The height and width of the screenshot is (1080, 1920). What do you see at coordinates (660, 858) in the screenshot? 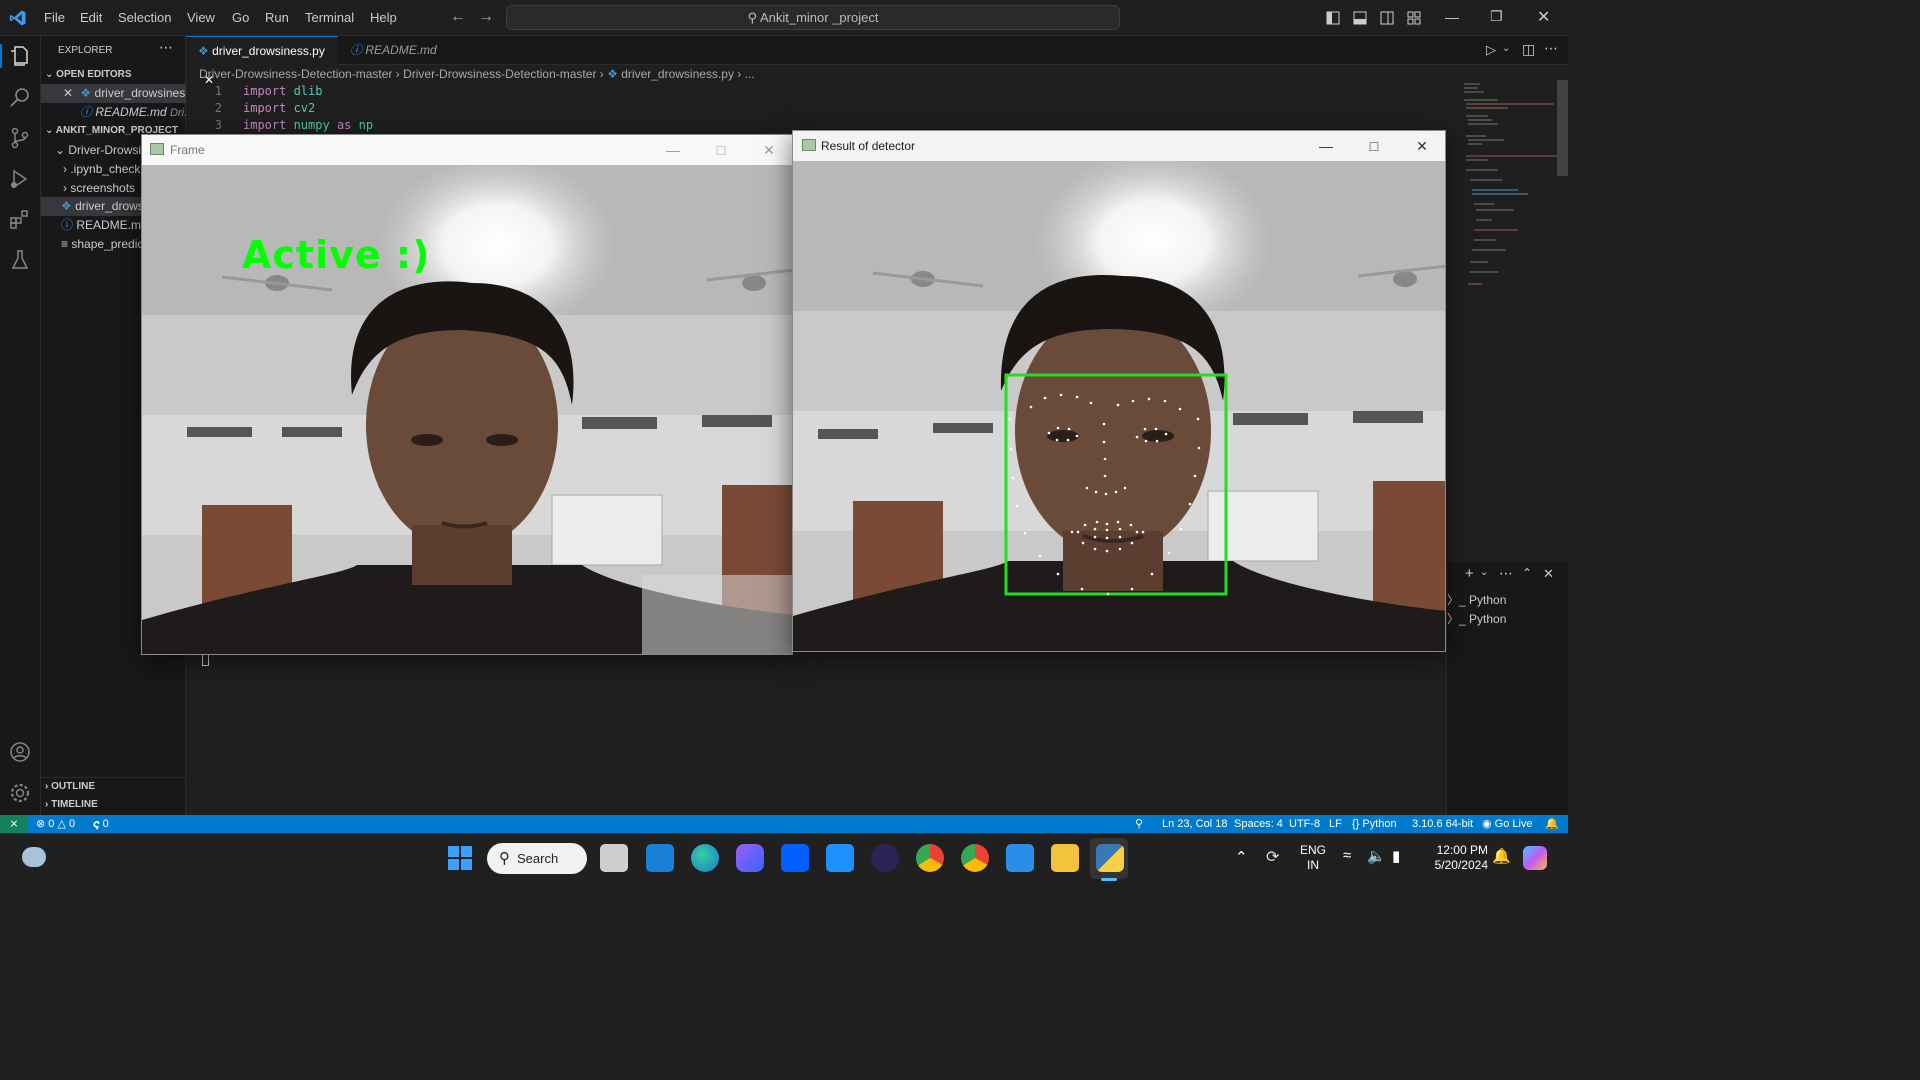
I see `mail-icon` at bounding box center [660, 858].